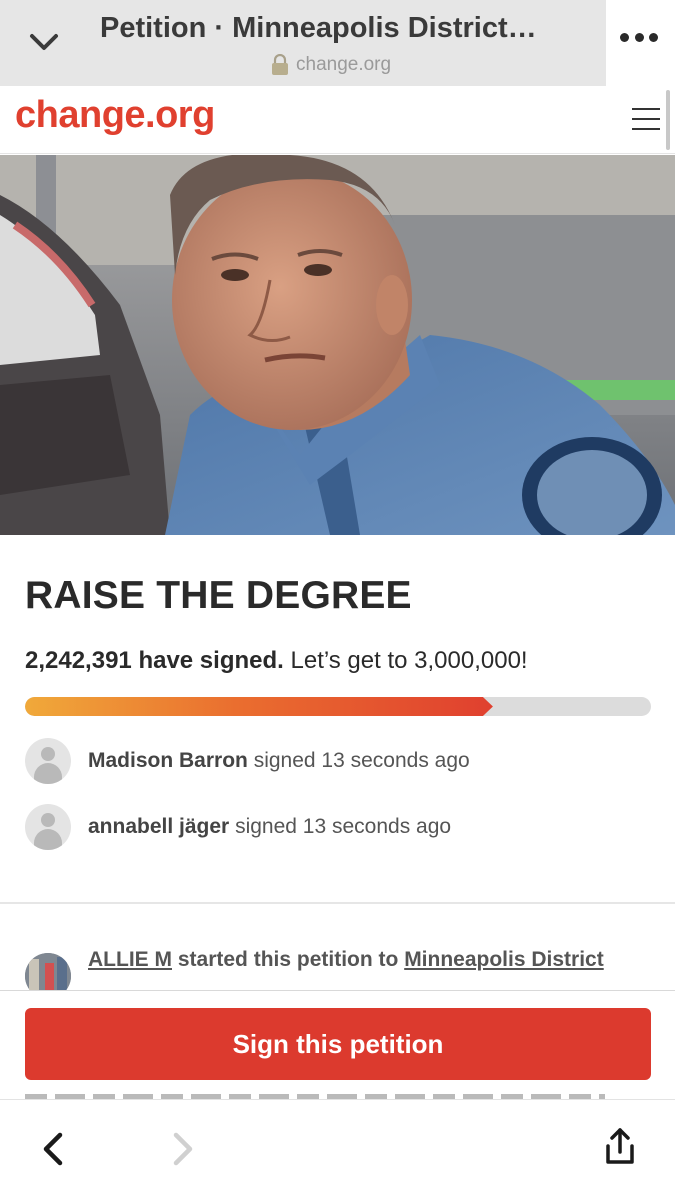  I want to click on browser-url-text: change.org, so click(344, 64).